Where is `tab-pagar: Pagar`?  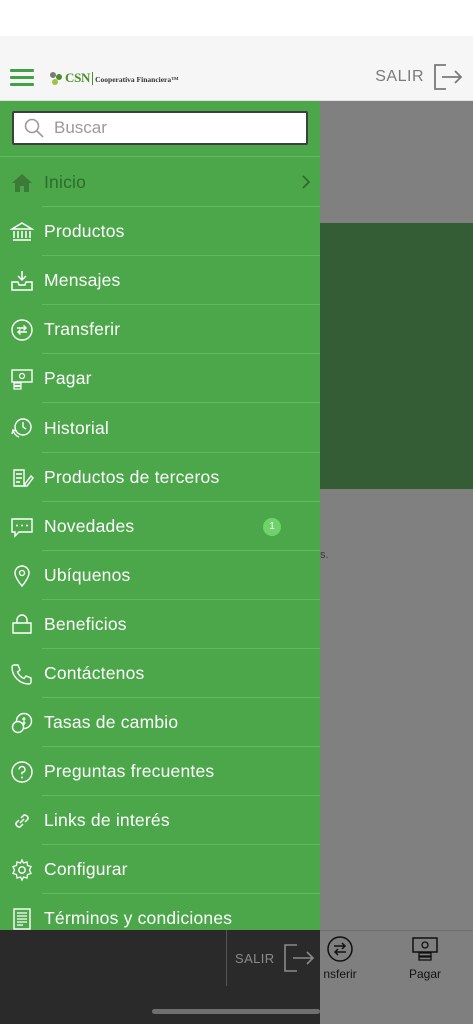
tab-pagar: Pagar is located at coordinates (425, 958).